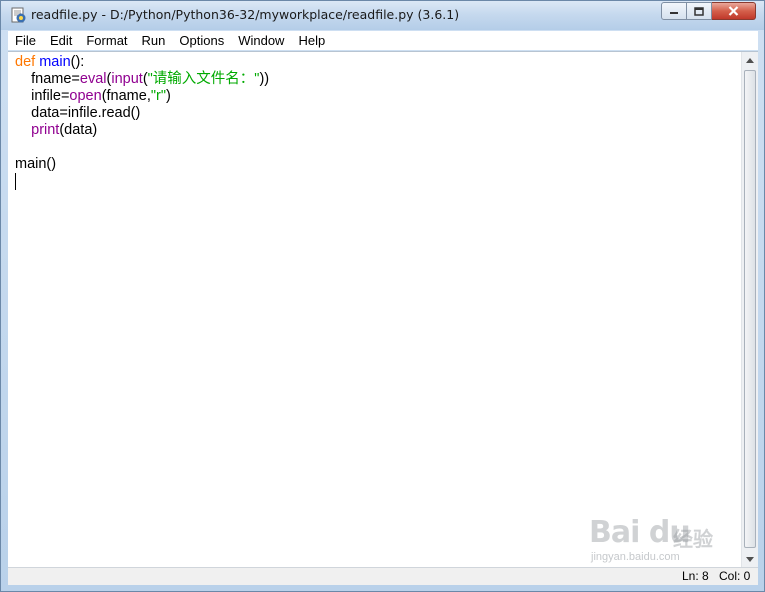 This screenshot has width=765, height=592. What do you see at coordinates (261, 40) in the screenshot?
I see `menu-window: Window` at bounding box center [261, 40].